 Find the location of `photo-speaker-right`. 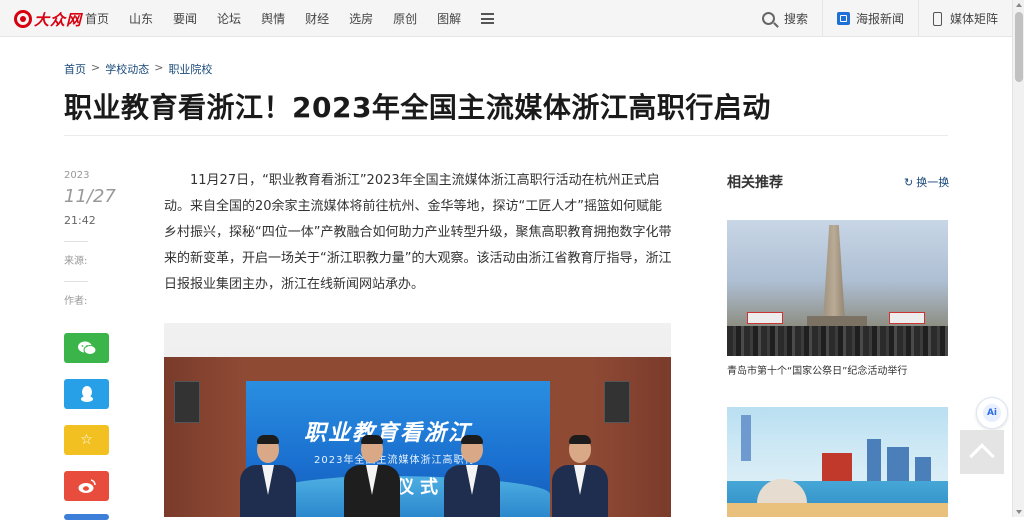

photo-speaker-right is located at coordinates (617, 402).